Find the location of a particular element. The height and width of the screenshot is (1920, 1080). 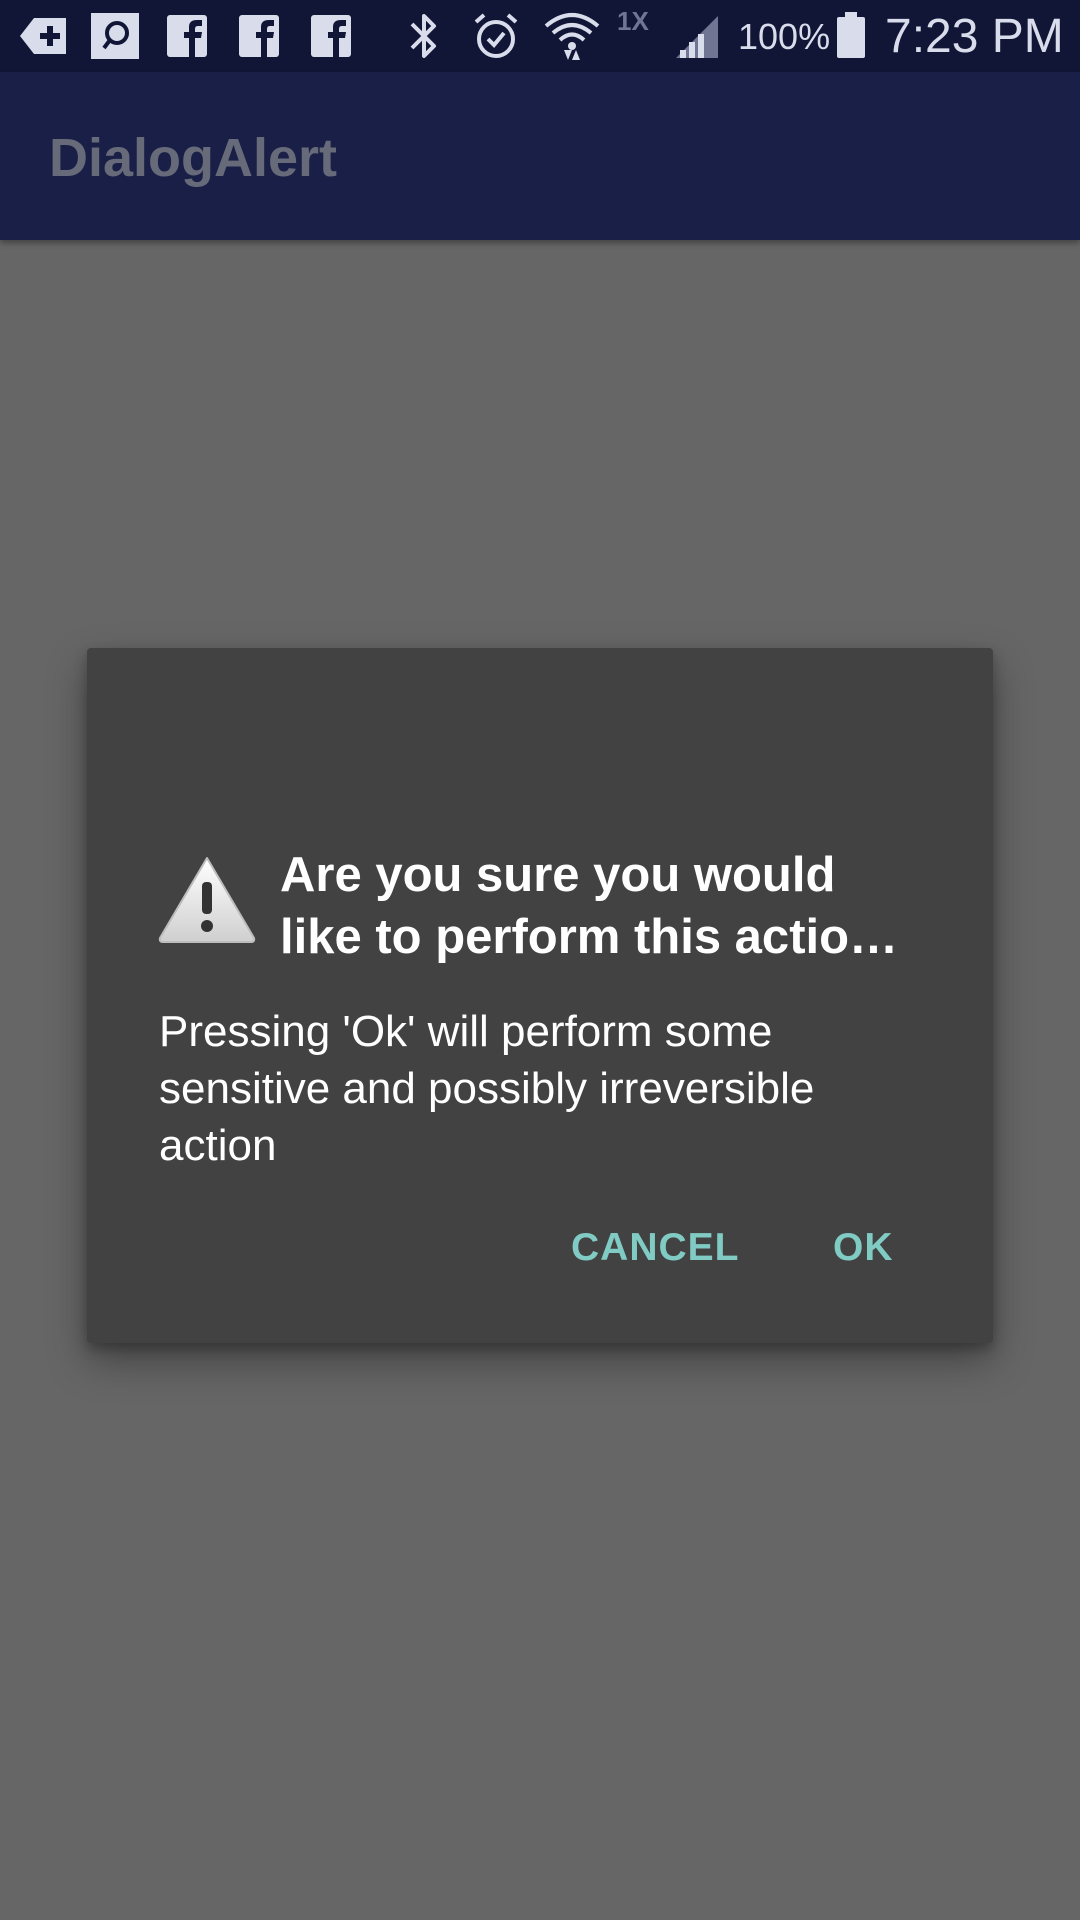

add-notification-icon is located at coordinates (44, 36).